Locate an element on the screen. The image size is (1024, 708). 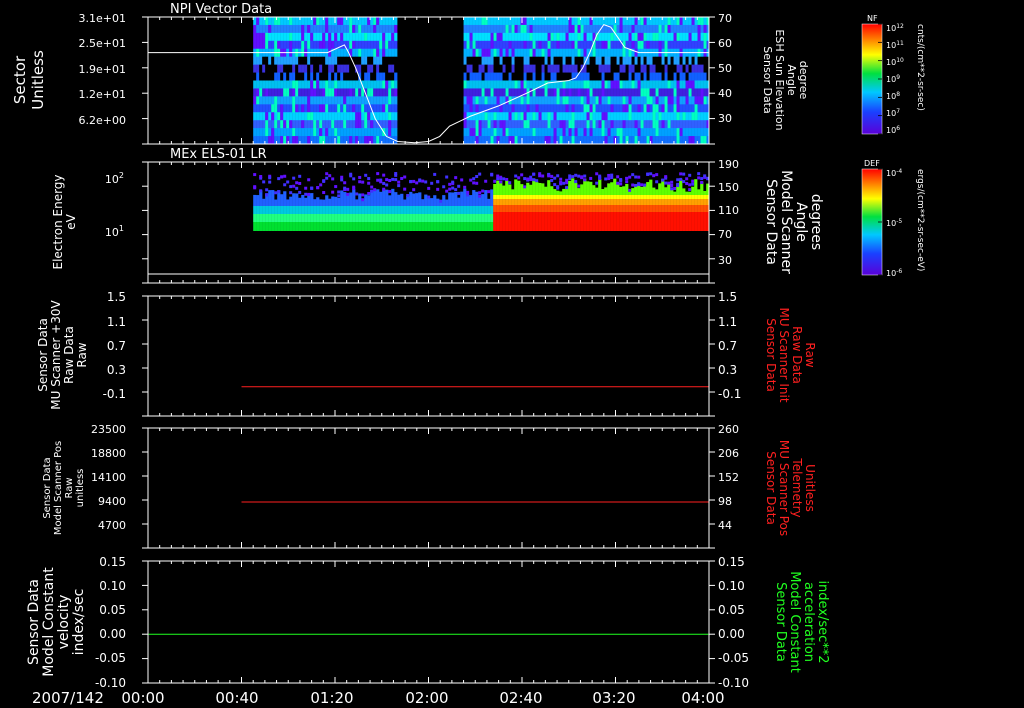
axis-label-line: eV is located at coordinates (71, 221).